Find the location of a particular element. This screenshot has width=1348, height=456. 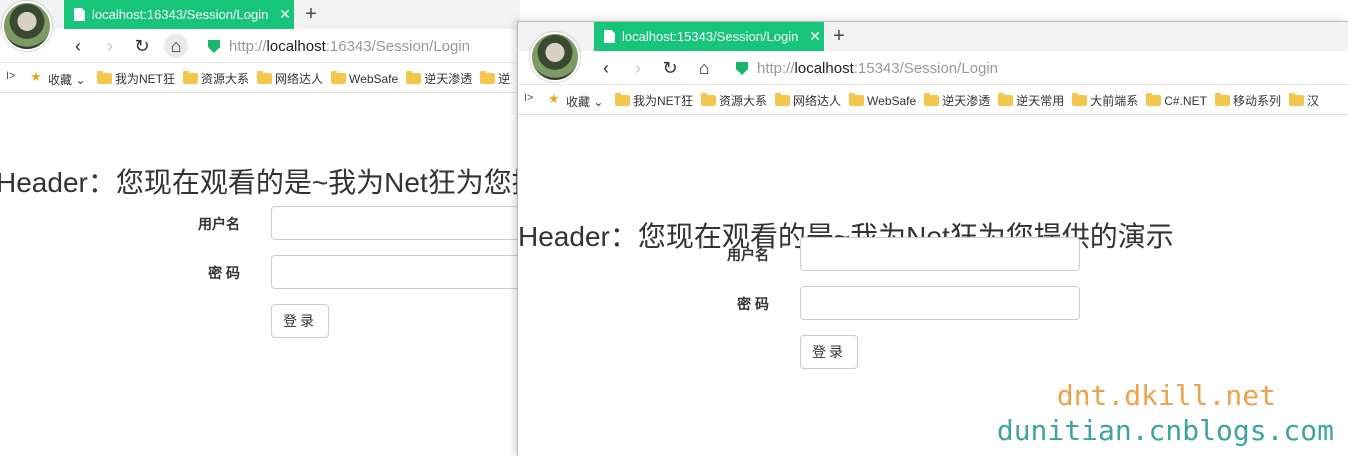

bookmark-folder: 大前端系 is located at coordinates (1105, 100).